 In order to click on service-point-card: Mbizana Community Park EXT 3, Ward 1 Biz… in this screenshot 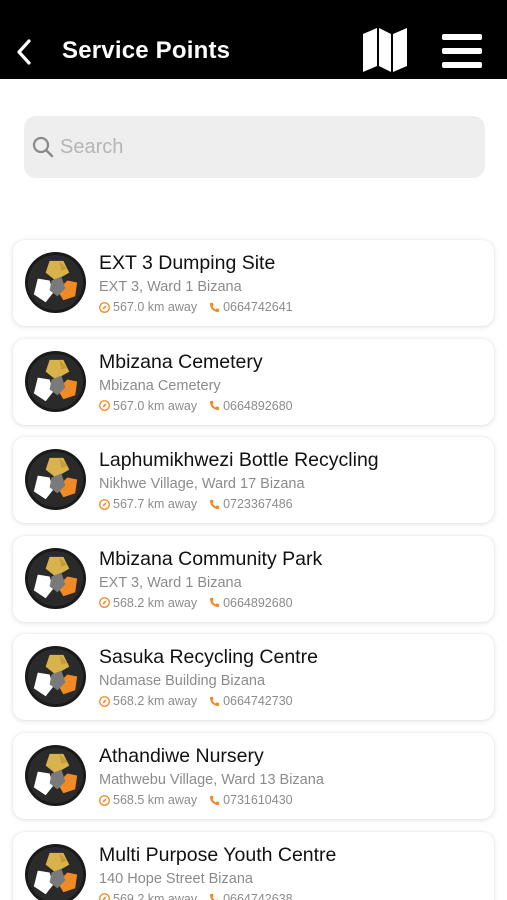, I will do `click(253, 578)`.